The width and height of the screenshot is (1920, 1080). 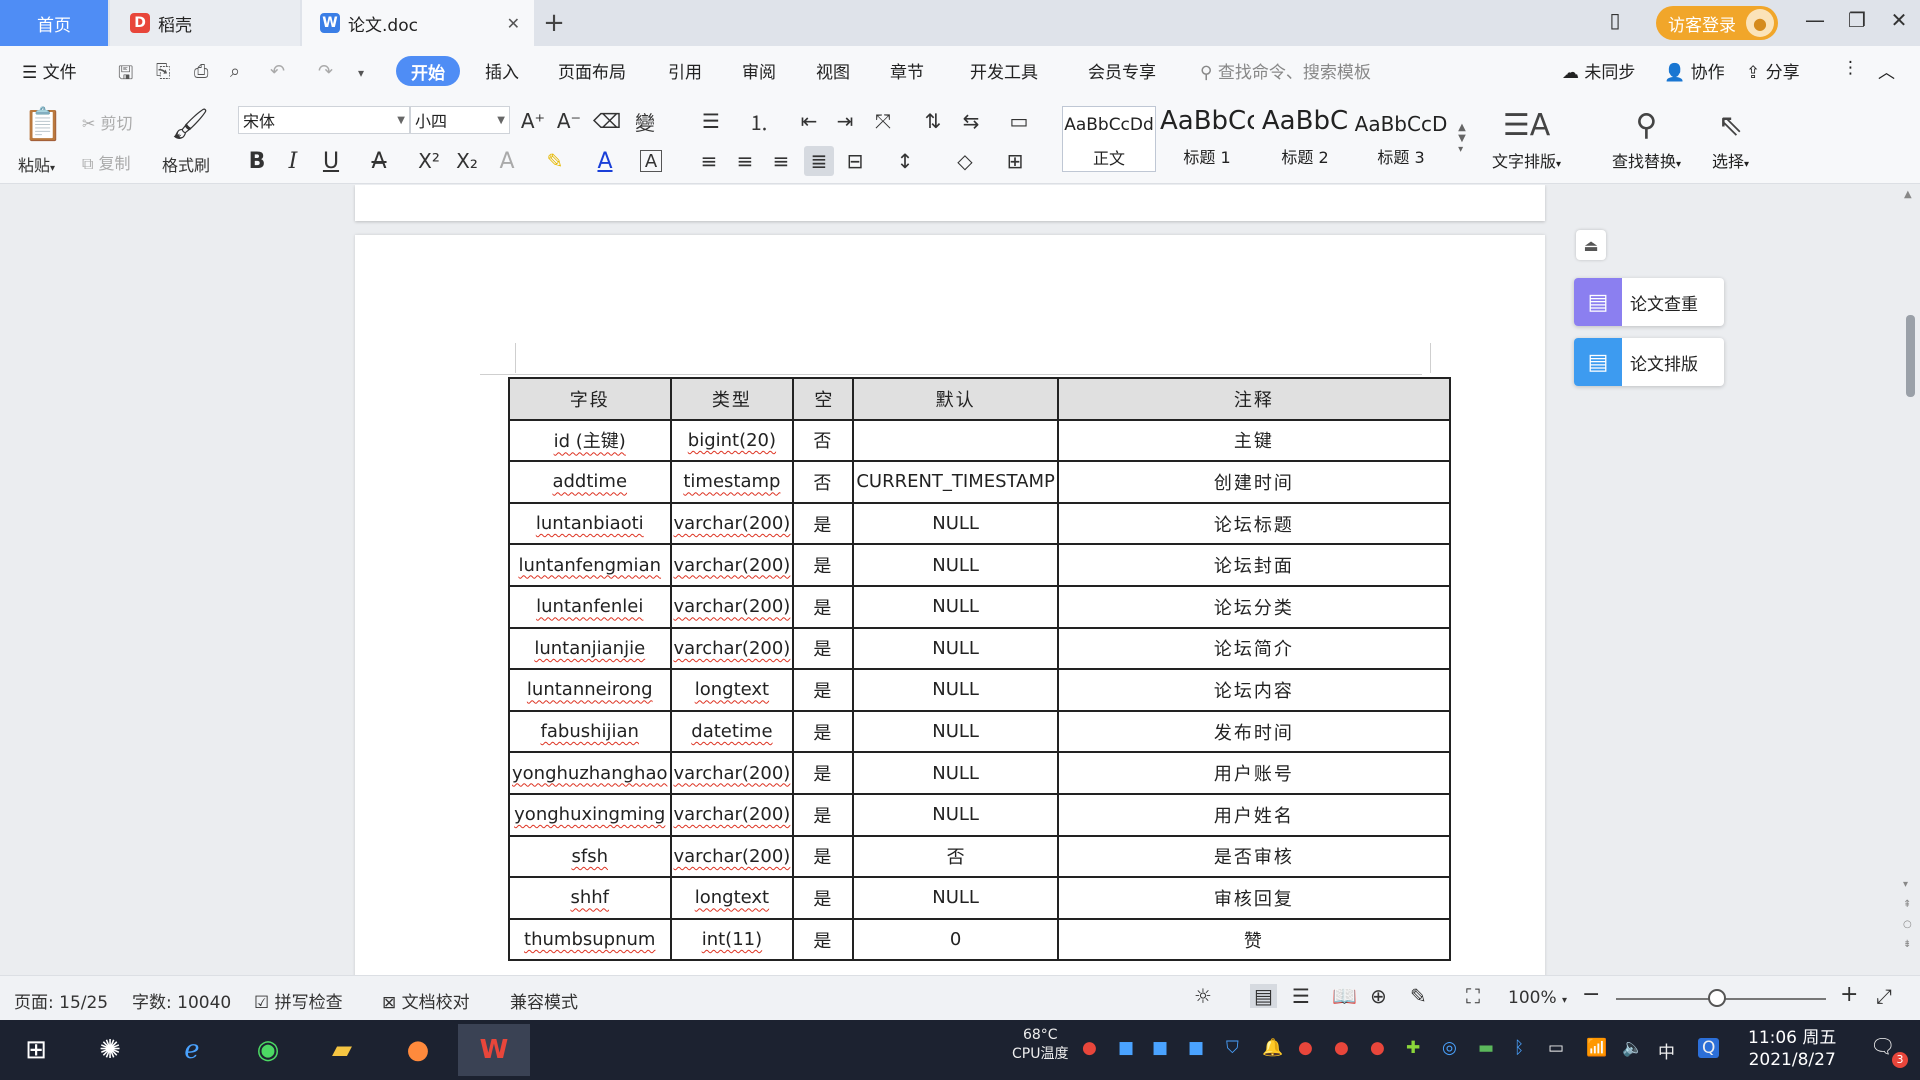 I want to click on cell-field: addtime, so click(x=590, y=482).